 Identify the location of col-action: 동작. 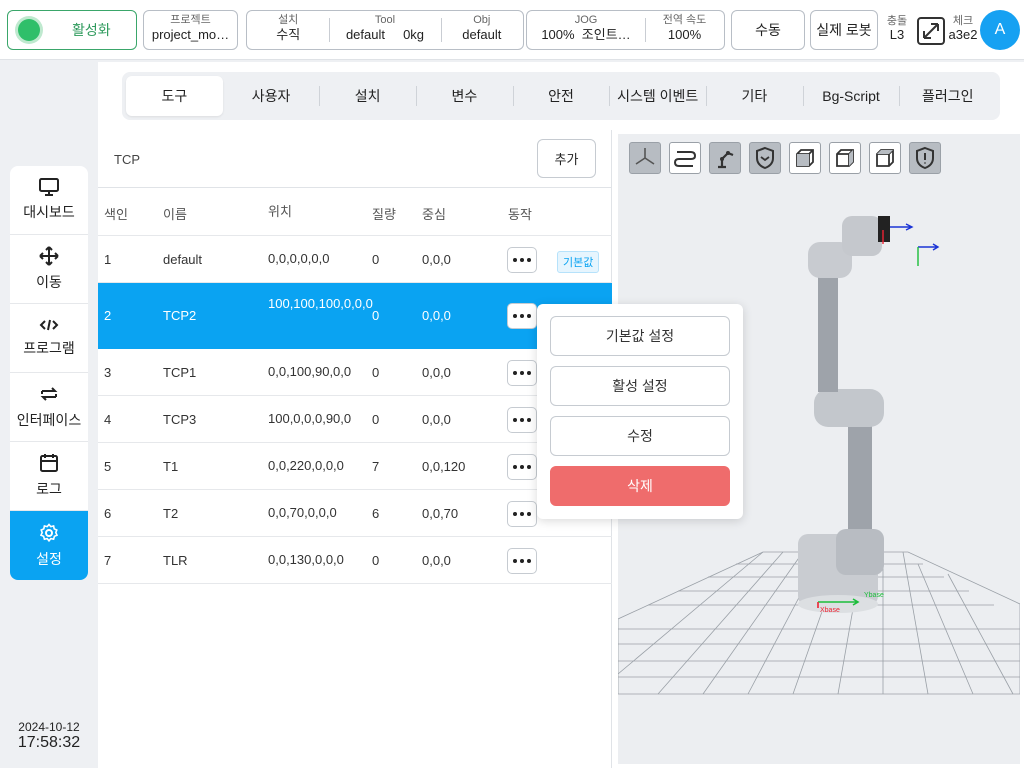
(520, 214).